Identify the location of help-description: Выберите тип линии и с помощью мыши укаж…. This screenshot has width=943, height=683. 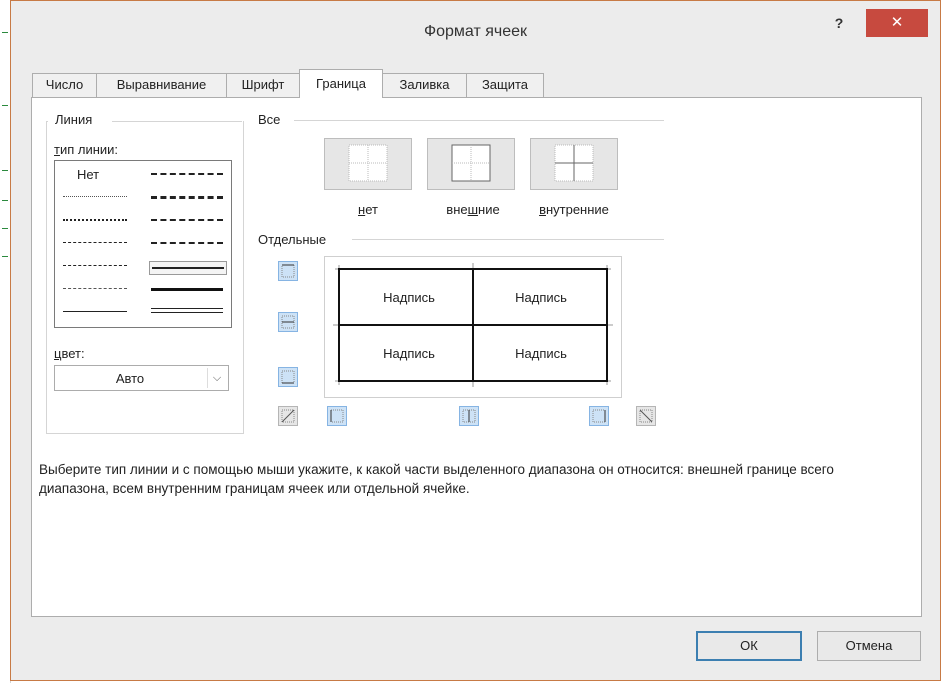
(436, 479).